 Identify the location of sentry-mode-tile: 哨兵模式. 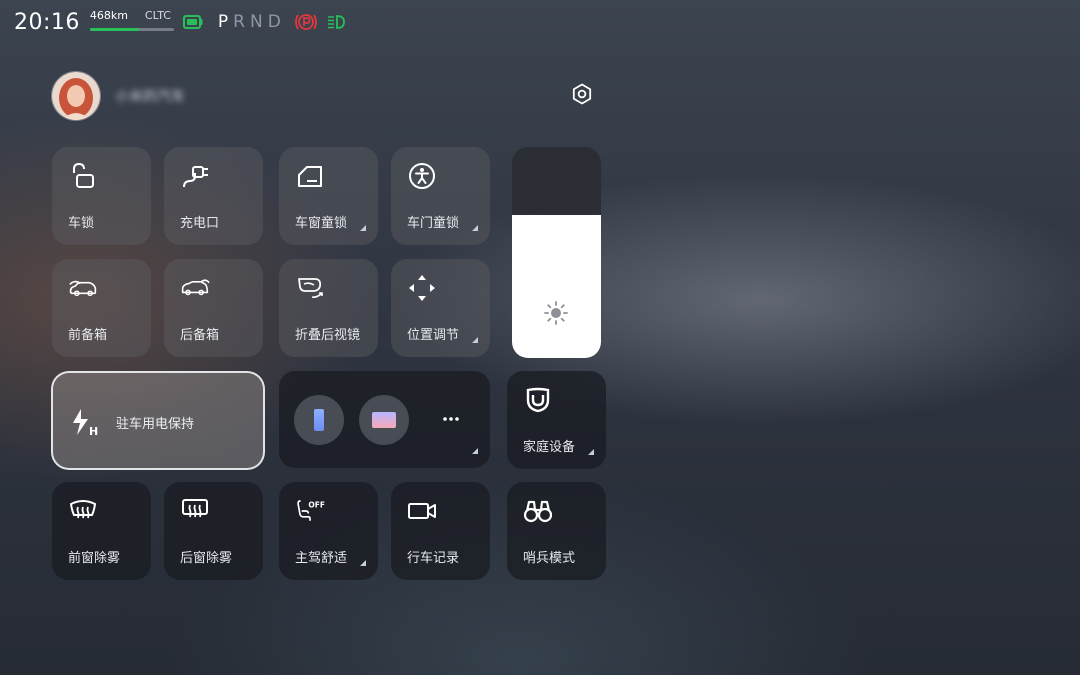
(556, 531).